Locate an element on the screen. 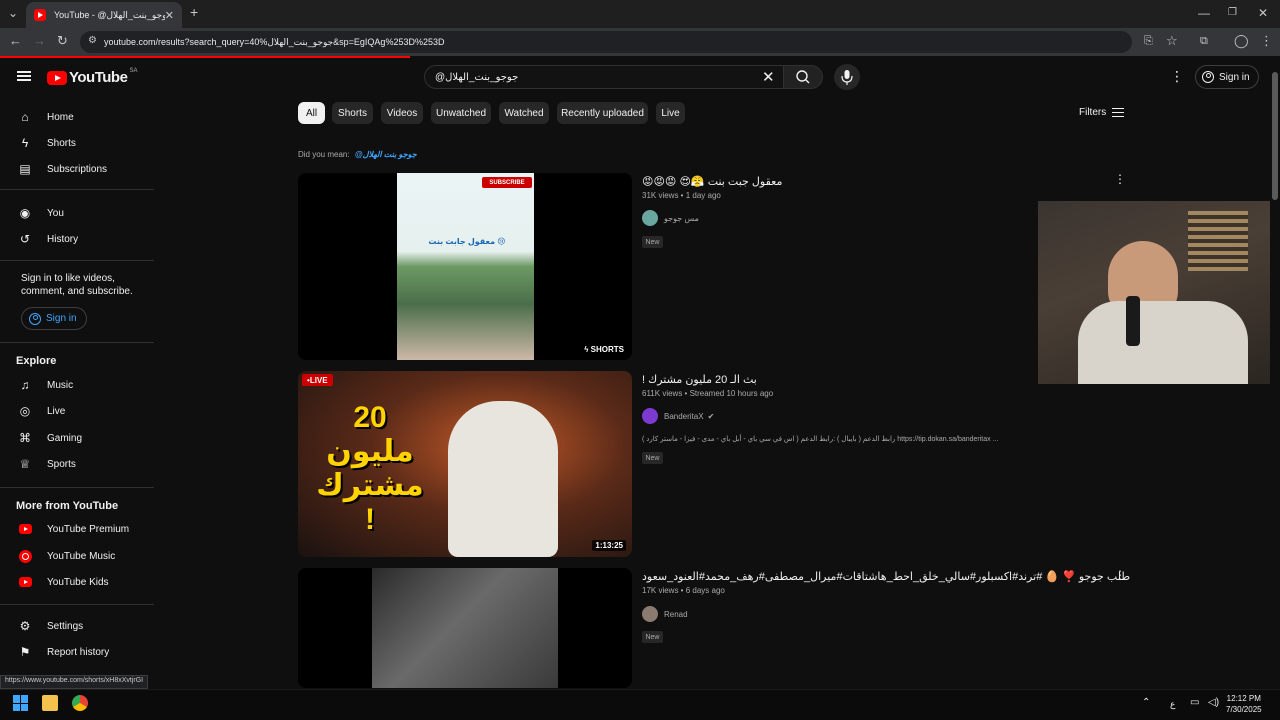  webcam-overlay is located at coordinates (1159, 292).